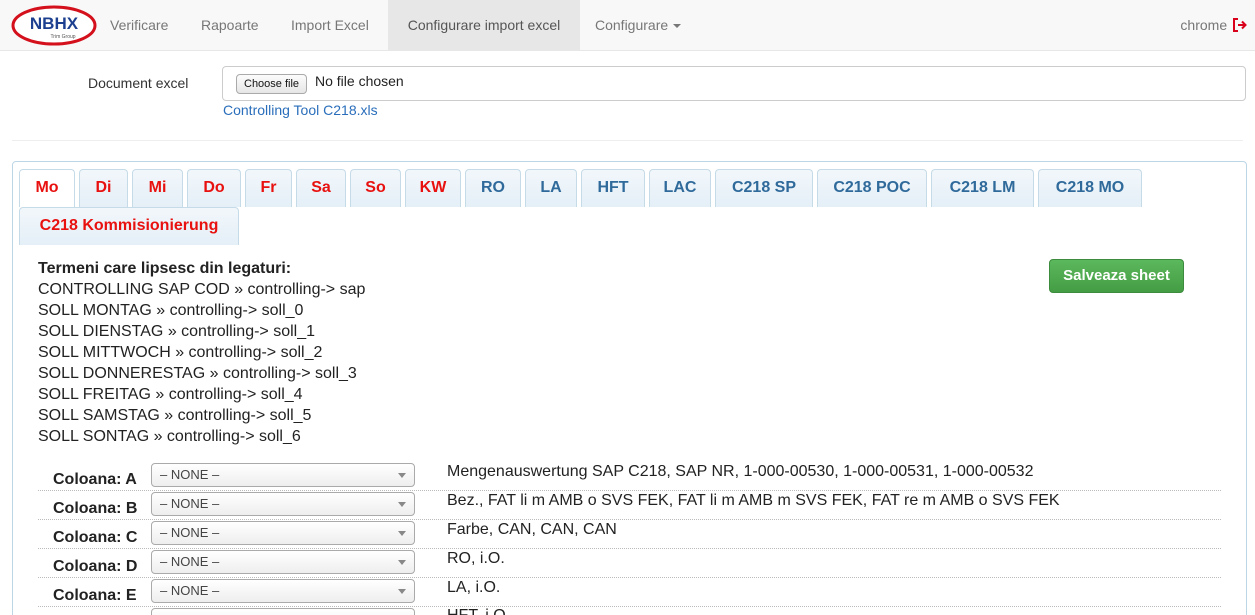 Image resolution: width=1255 pixels, height=615 pixels. I want to click on missing-term: SOLL SAMSTAG » controlling-> soll_5, so click(175, 415).